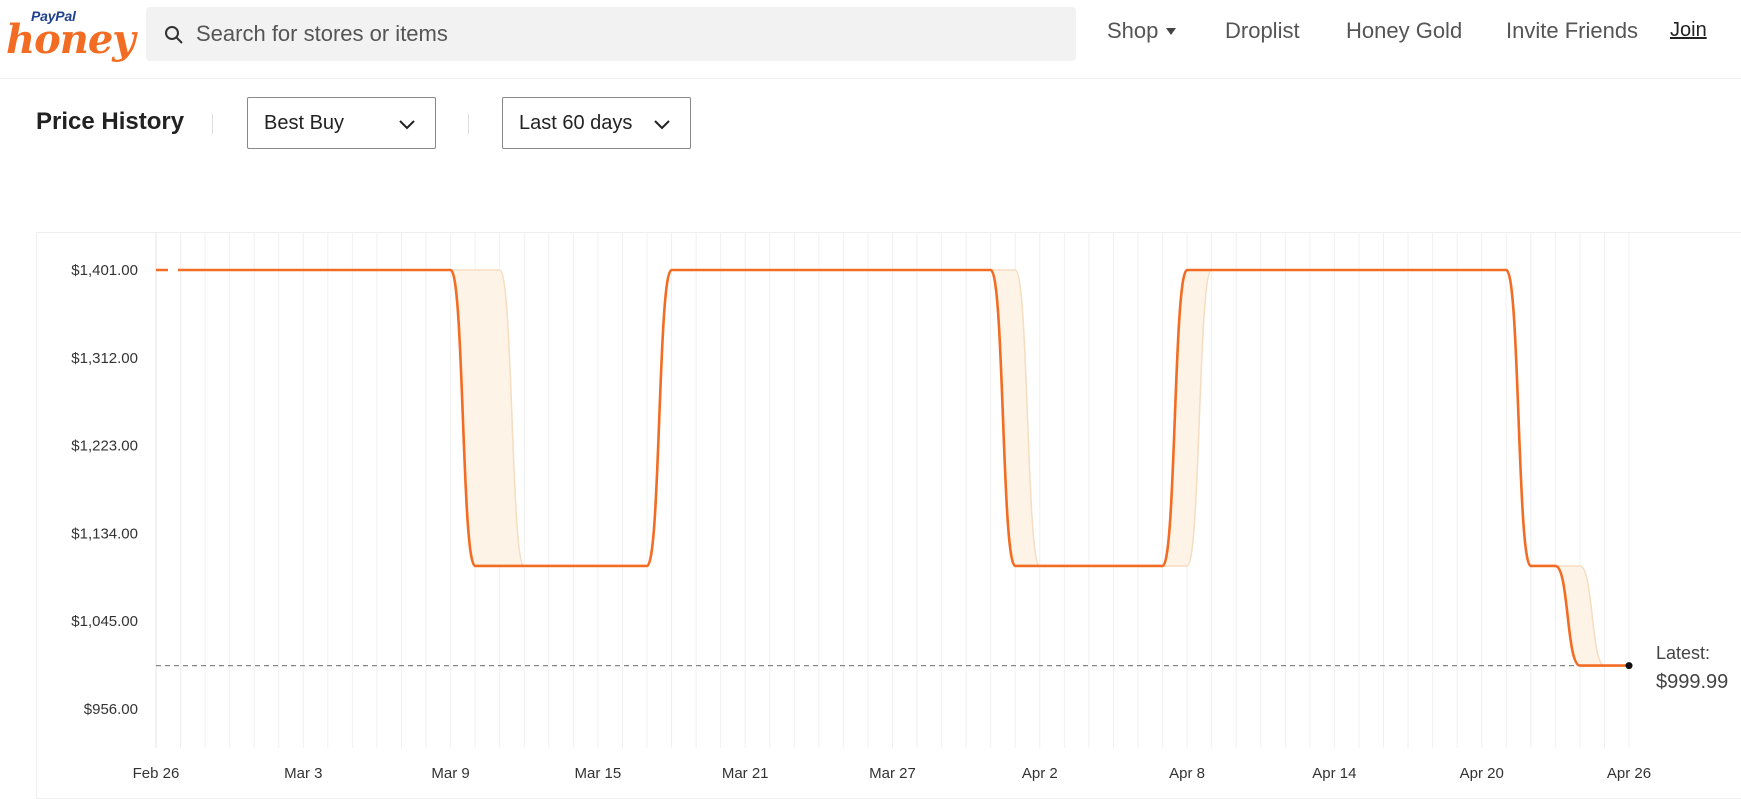 This screenshot has width=1741, height=799. What do you see at coordinates (598, 773) in the screenshot?
I see `x-tick-label: Mar 15` at bounding box center [598, 773].